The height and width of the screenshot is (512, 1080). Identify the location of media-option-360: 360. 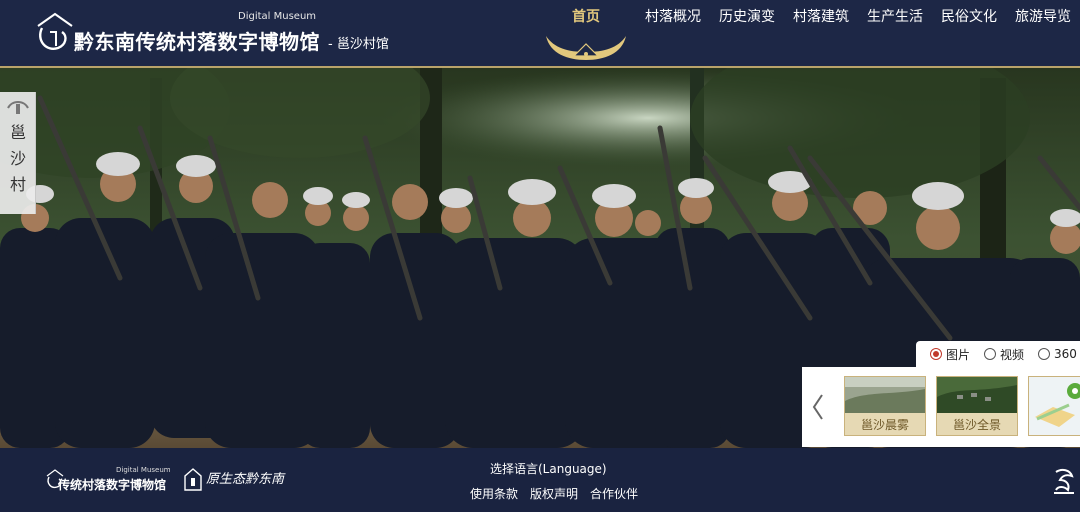
(1057, 354).